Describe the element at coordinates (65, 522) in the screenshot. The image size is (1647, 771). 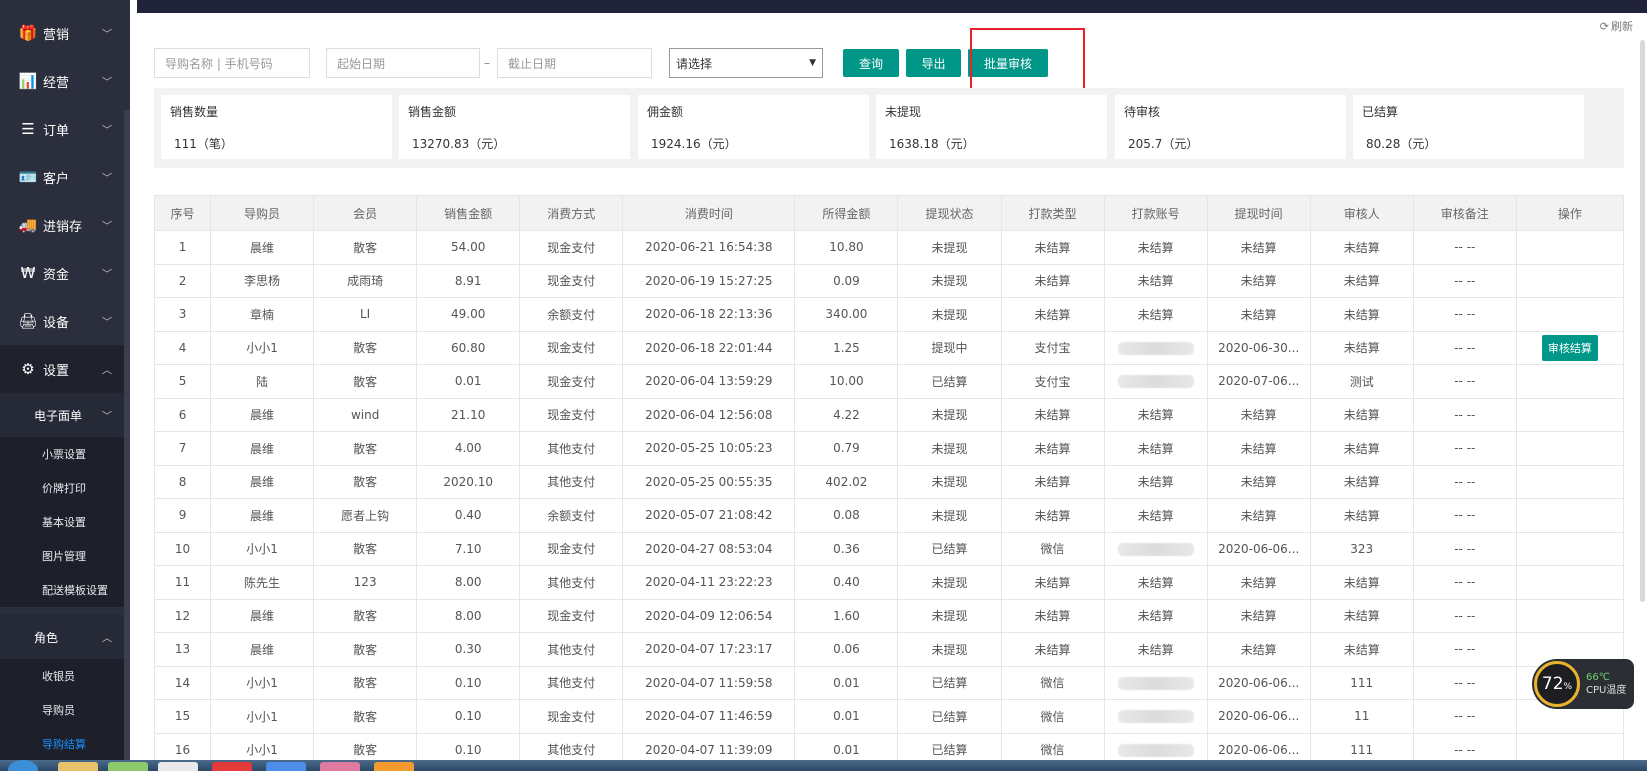
I see `sidebar-subitem: 基本设置` at that location.